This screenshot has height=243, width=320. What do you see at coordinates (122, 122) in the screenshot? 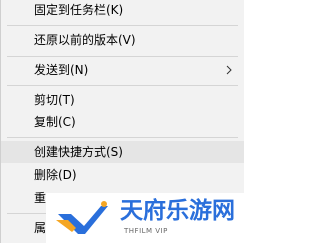
I see `menu-item-copy: 复制(C)` at bounding box center [122, 122].